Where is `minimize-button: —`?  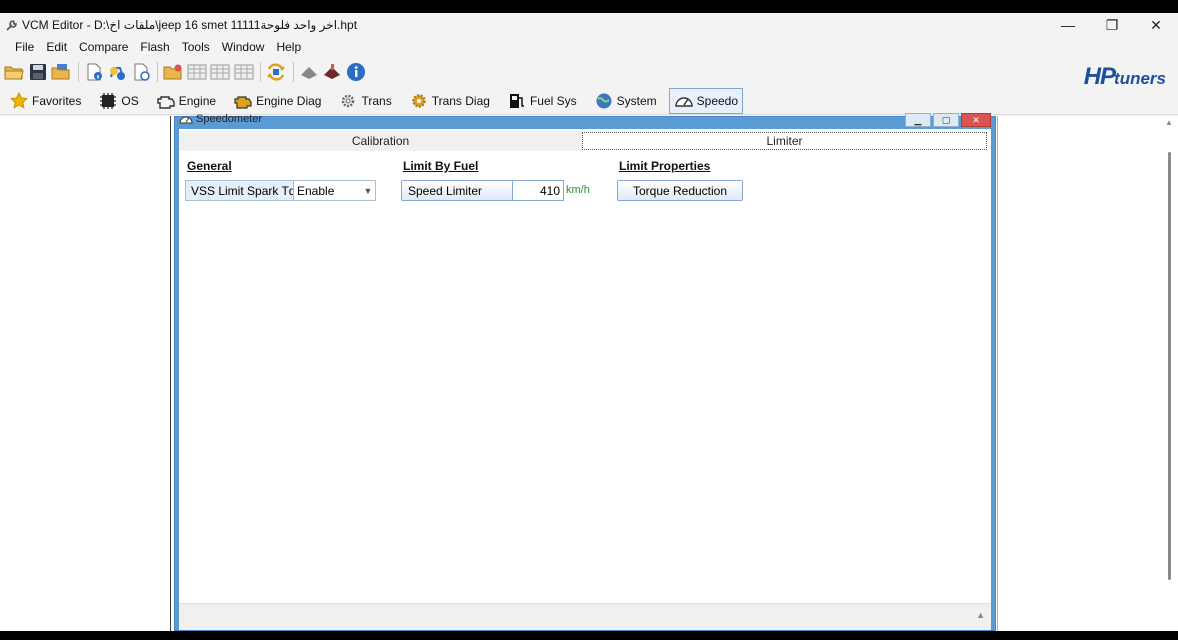 minimize-button: — is located at coordinates (1068, 25).